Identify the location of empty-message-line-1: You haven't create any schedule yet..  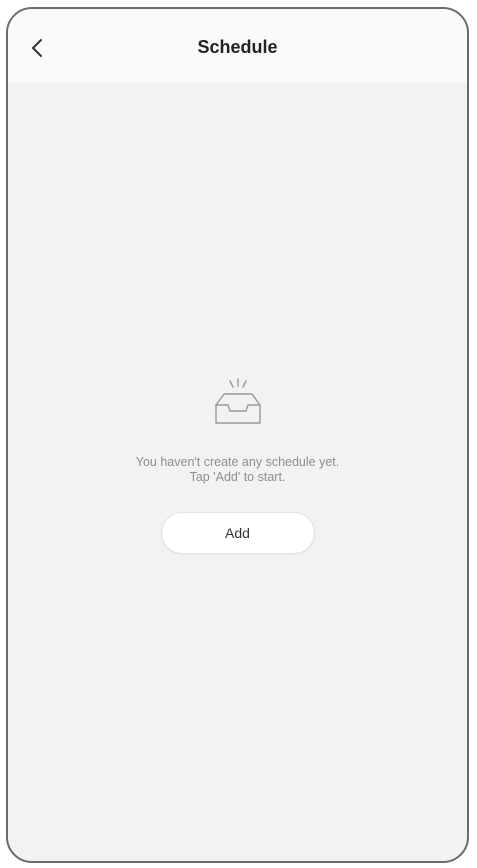
(237, 462).